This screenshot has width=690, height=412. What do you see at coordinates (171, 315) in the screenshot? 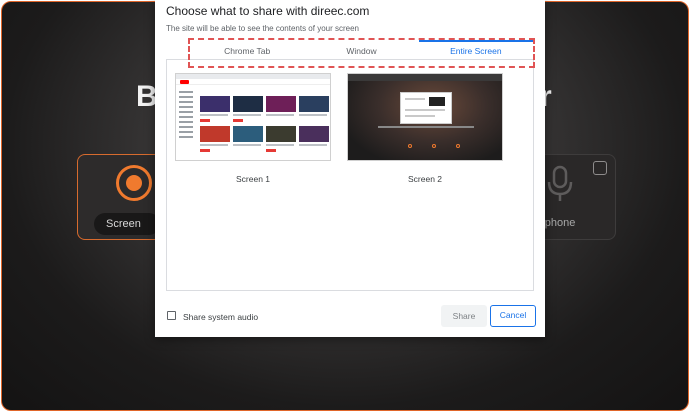
I see `share-audio-checkbox` at bounding box center [171, 315].